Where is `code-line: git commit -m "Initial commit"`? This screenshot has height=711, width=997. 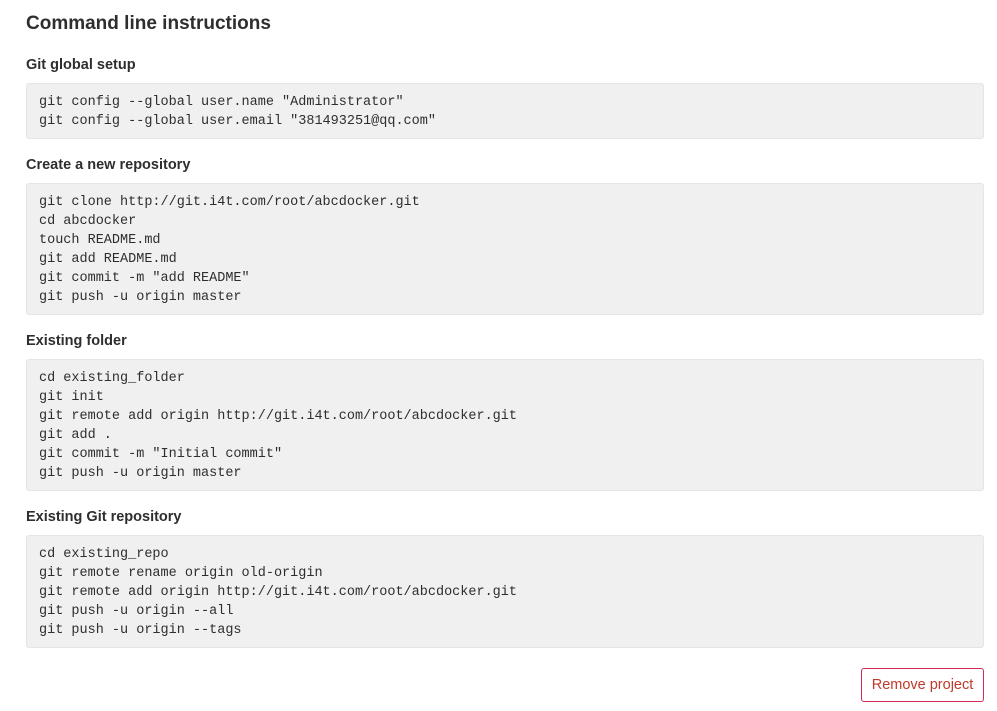
code-line: git commit -m "Initial commit" is located at coordinates (161, 454).